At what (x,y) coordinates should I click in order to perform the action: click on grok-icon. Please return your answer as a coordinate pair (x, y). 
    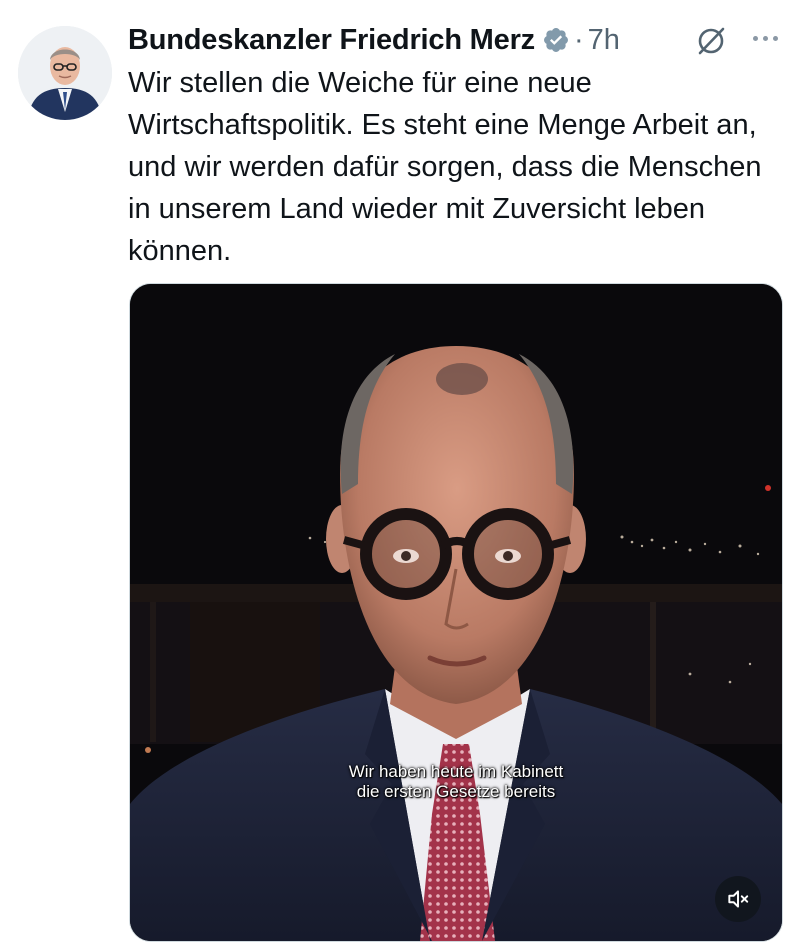
    Looking at the image, I should click on (711, 41).